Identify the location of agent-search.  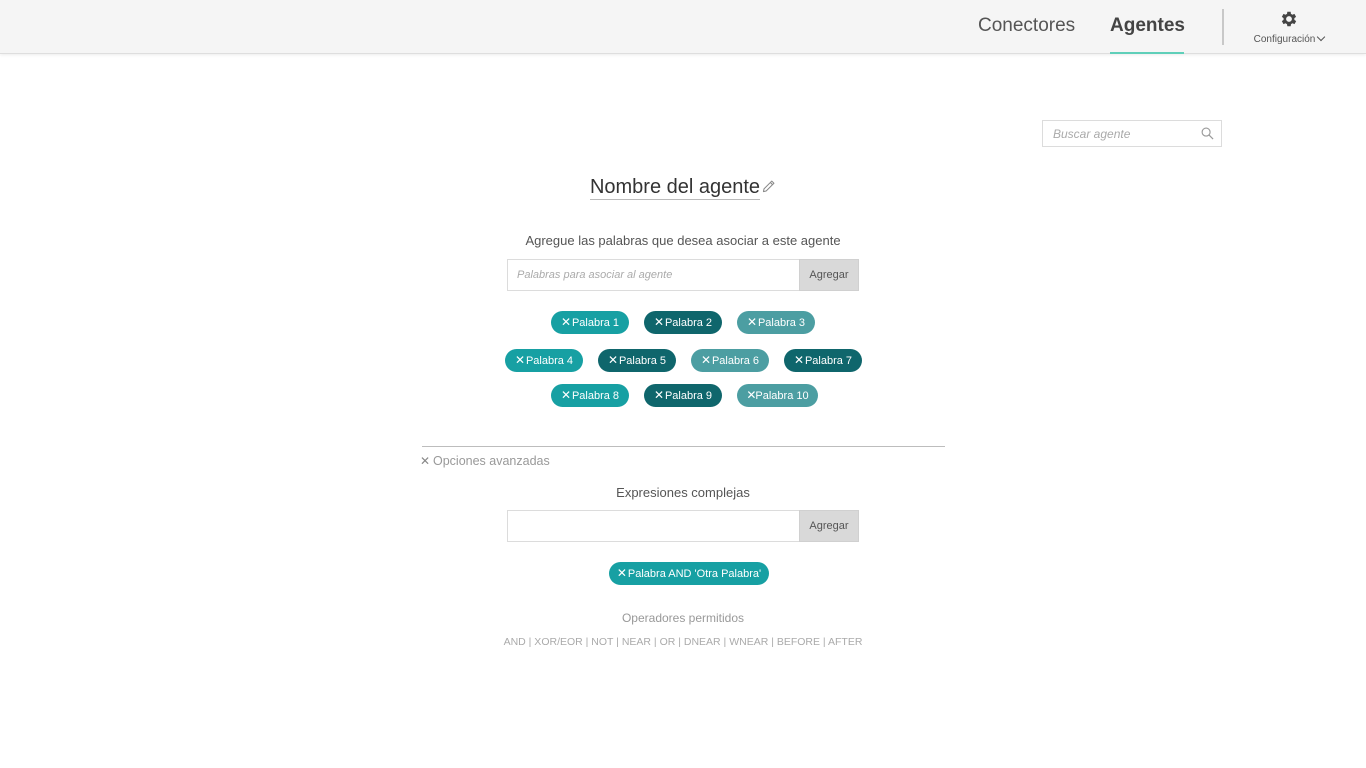
(1132, 133).